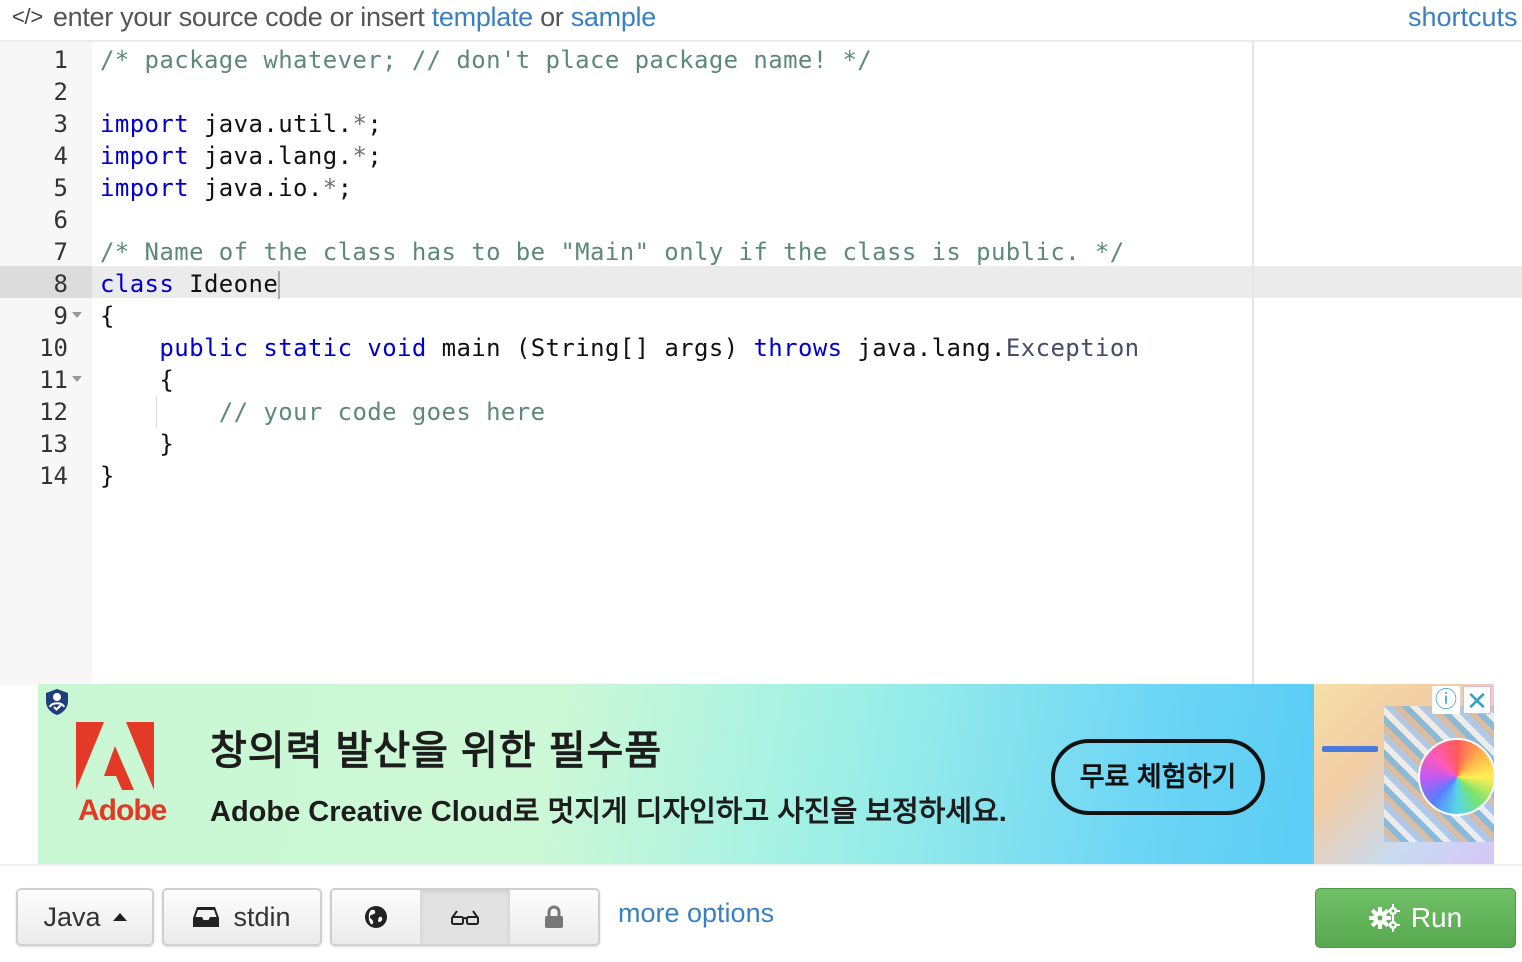 The width and height of the screenshot is (1522, 962). Describe the element at coordinates (761, 284) in the screenshot. I see `code-line: 8 class Ideone` at that location.